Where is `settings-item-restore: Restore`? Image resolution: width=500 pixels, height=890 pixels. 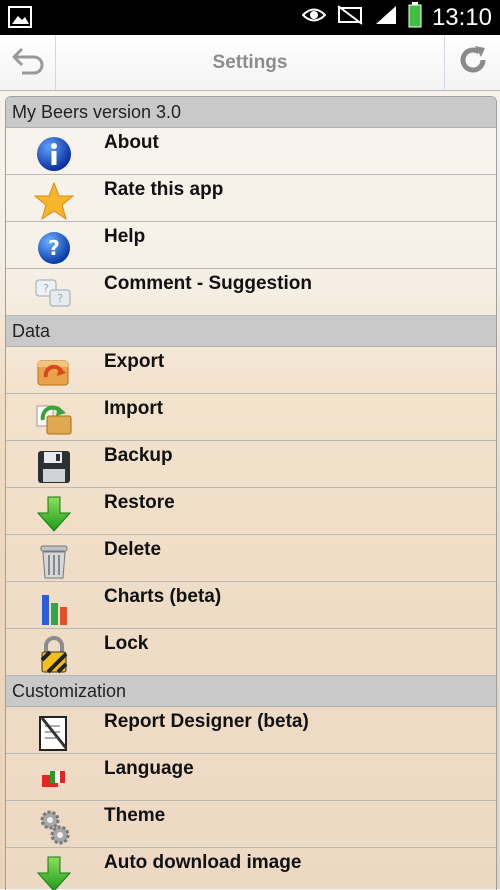 settings-item-restore: Restore is located at coordinates (251, 511).